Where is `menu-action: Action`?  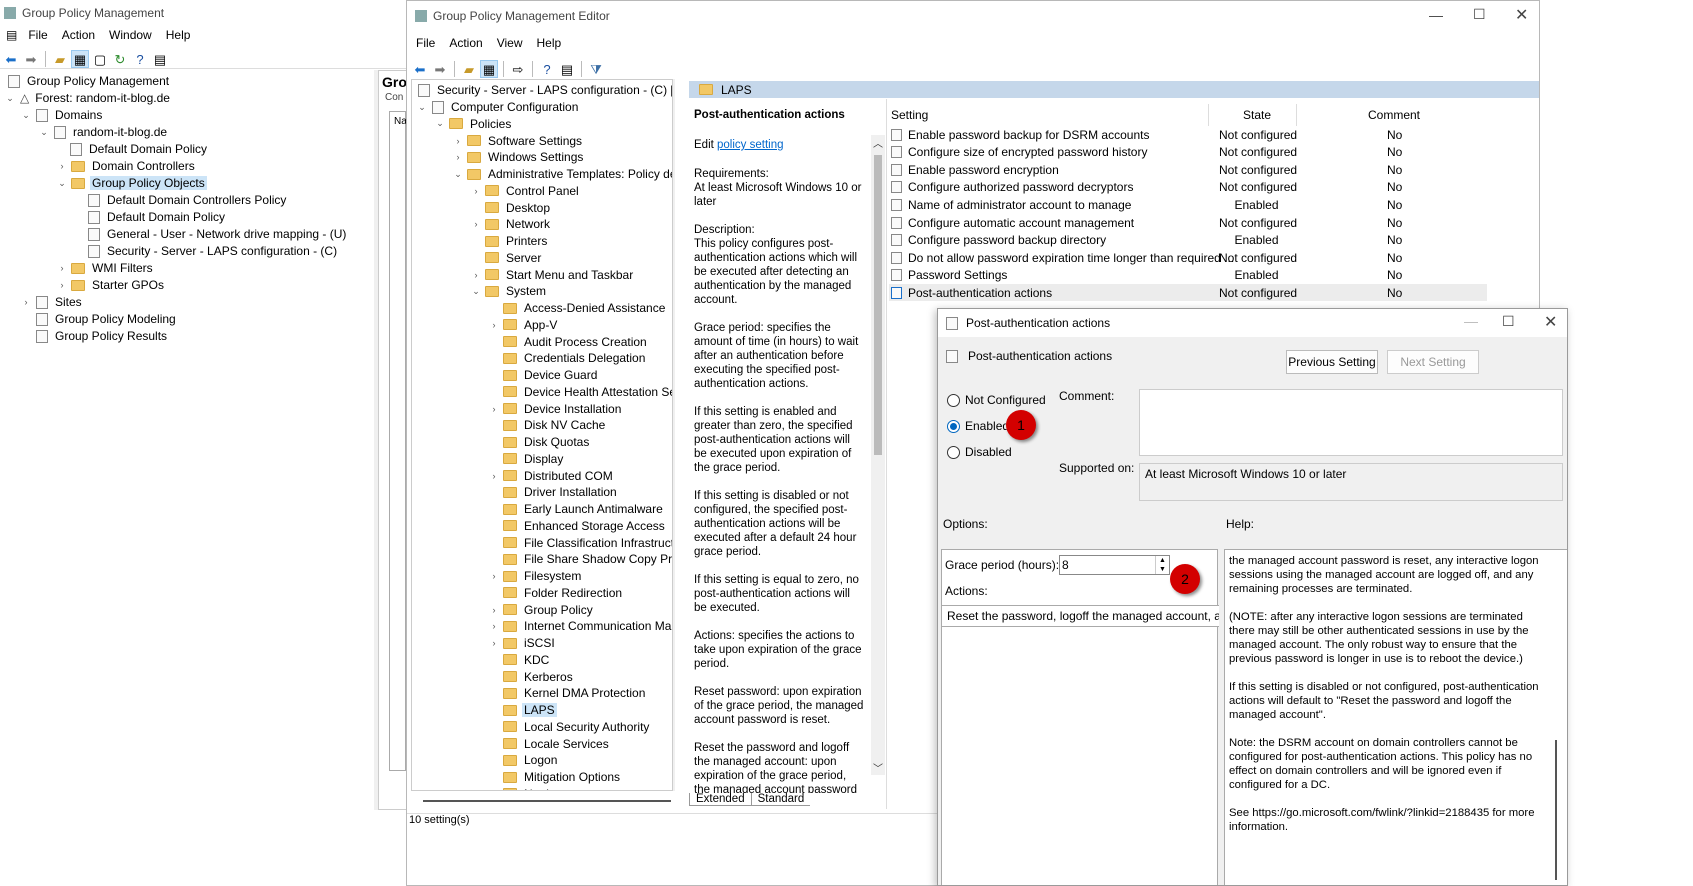 menu-action: Action is located at coordinates (465, 43).